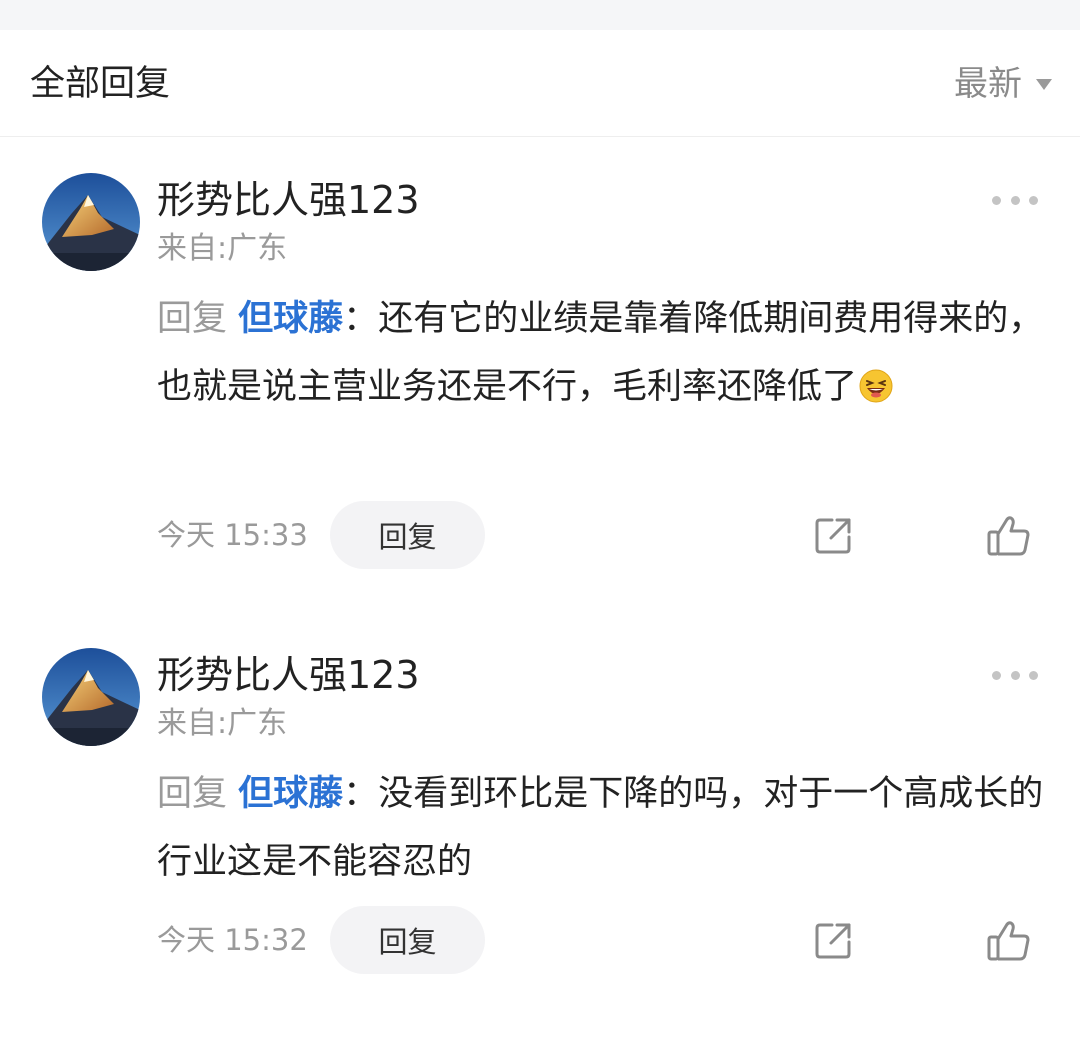 The width and height of the screenshot is (1080, 1038). Describe the element at coordinates (1044, 84) in the screenshot. I see `caret-down-icon` at that location.